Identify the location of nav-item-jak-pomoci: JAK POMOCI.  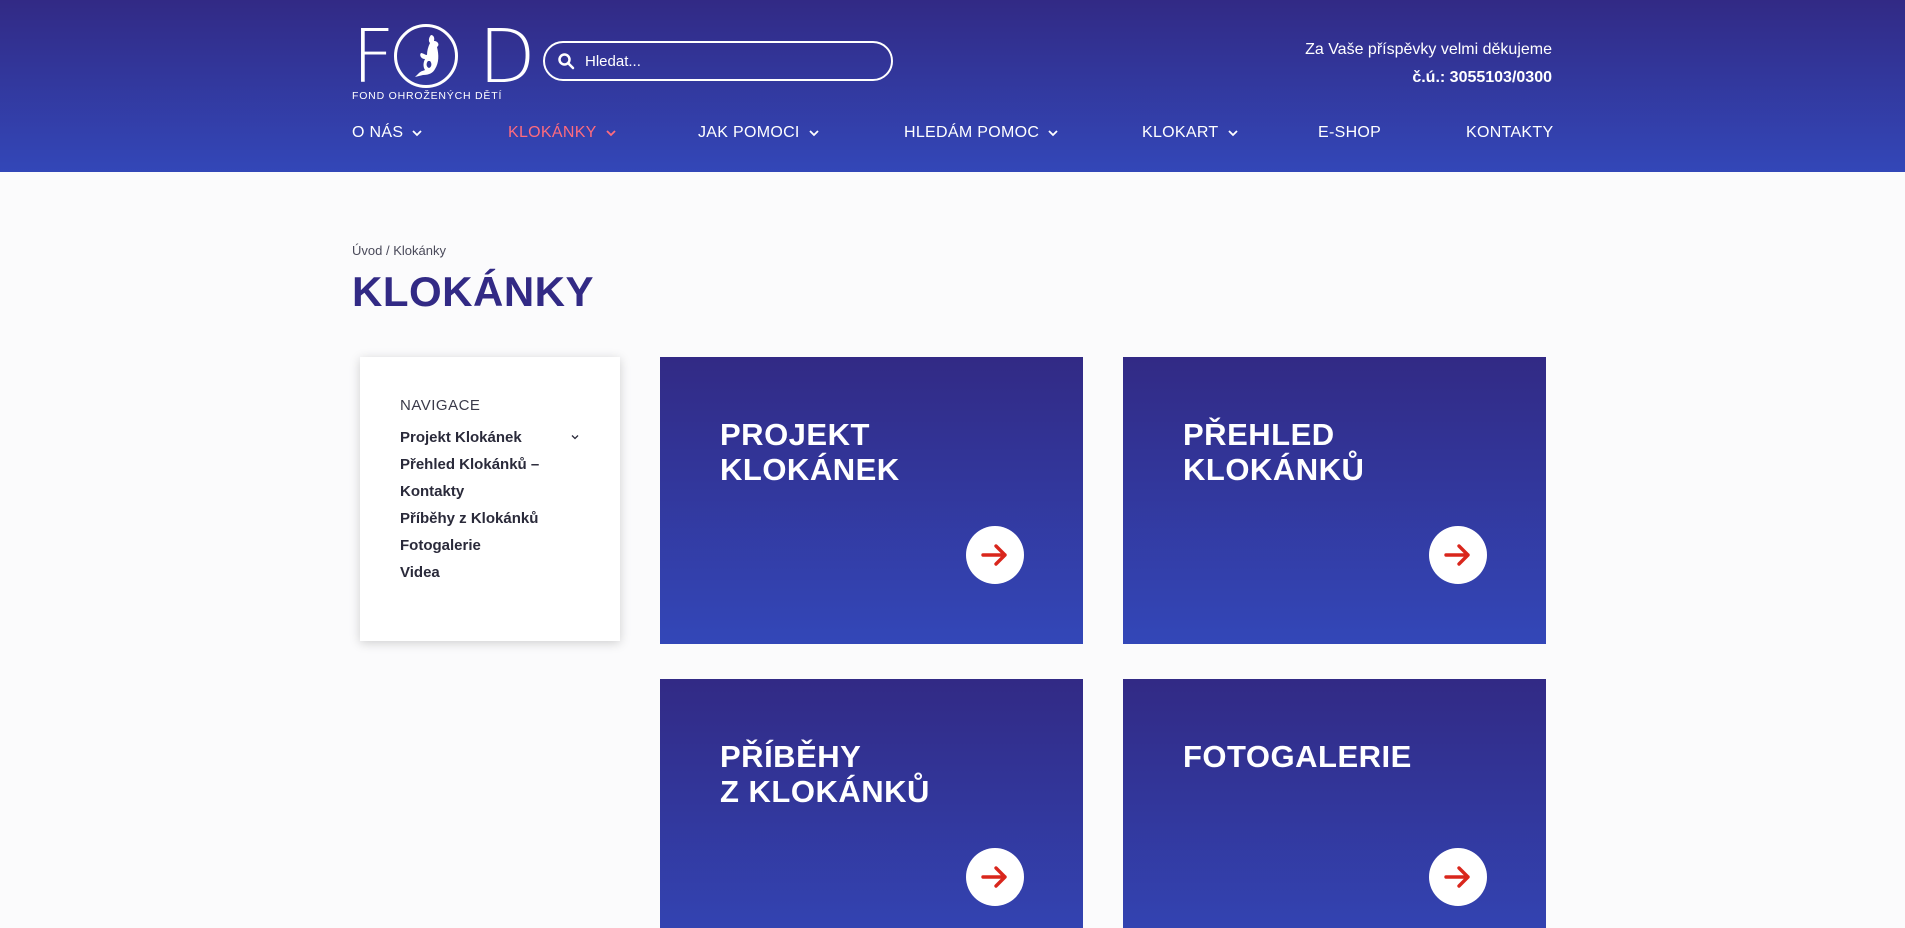
(759, 133).